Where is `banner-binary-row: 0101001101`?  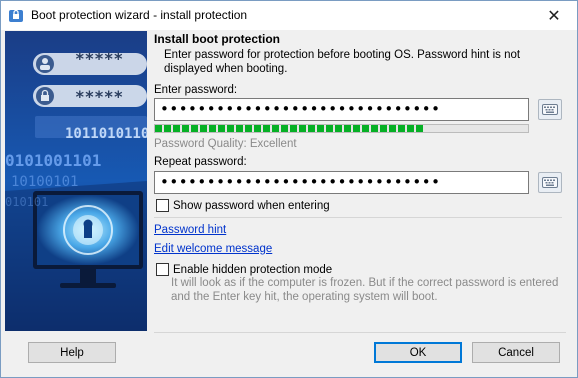
banner-binary-row: 0101001101 is located at coordinates (53, 160).